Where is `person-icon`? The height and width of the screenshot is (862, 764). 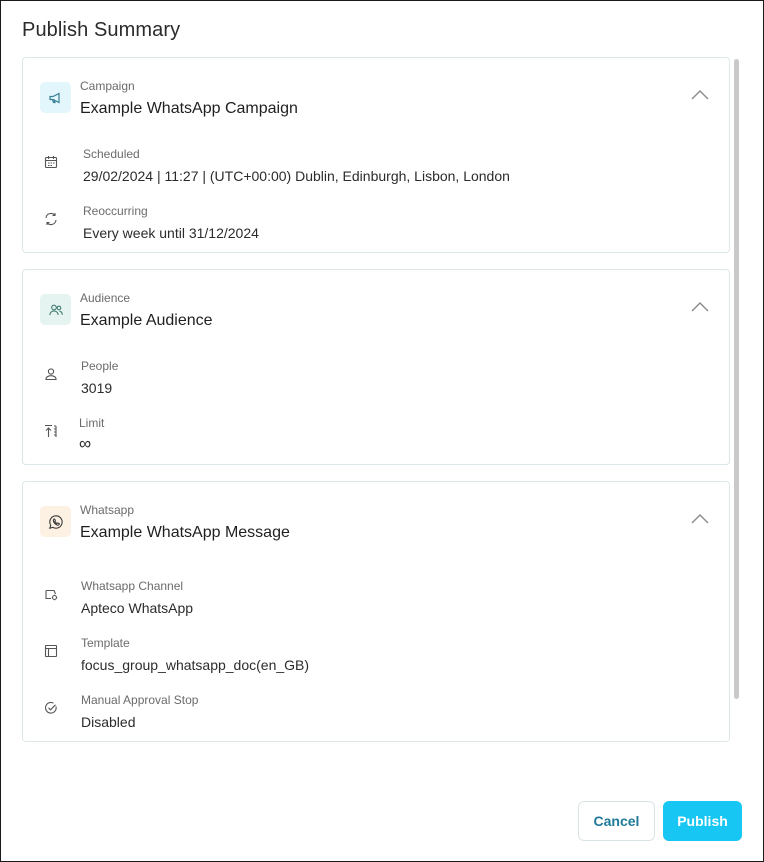 person-icon is located at coordinates (51, 374).